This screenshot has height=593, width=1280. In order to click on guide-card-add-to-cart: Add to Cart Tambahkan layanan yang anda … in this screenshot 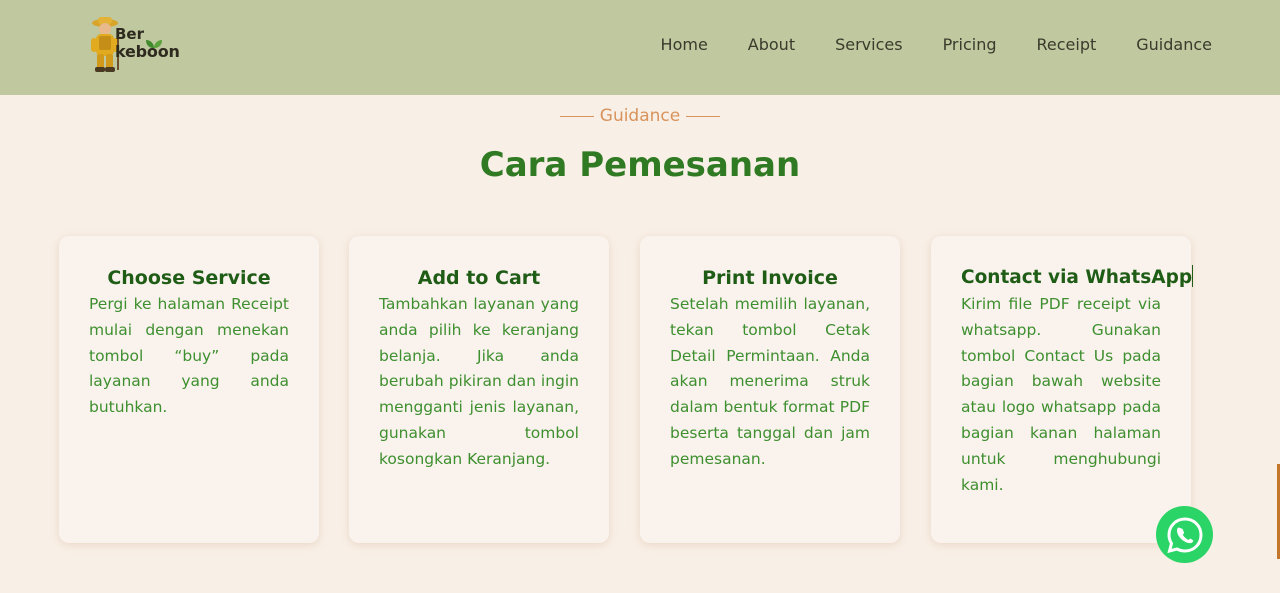, I will do `click(479, 389)`.